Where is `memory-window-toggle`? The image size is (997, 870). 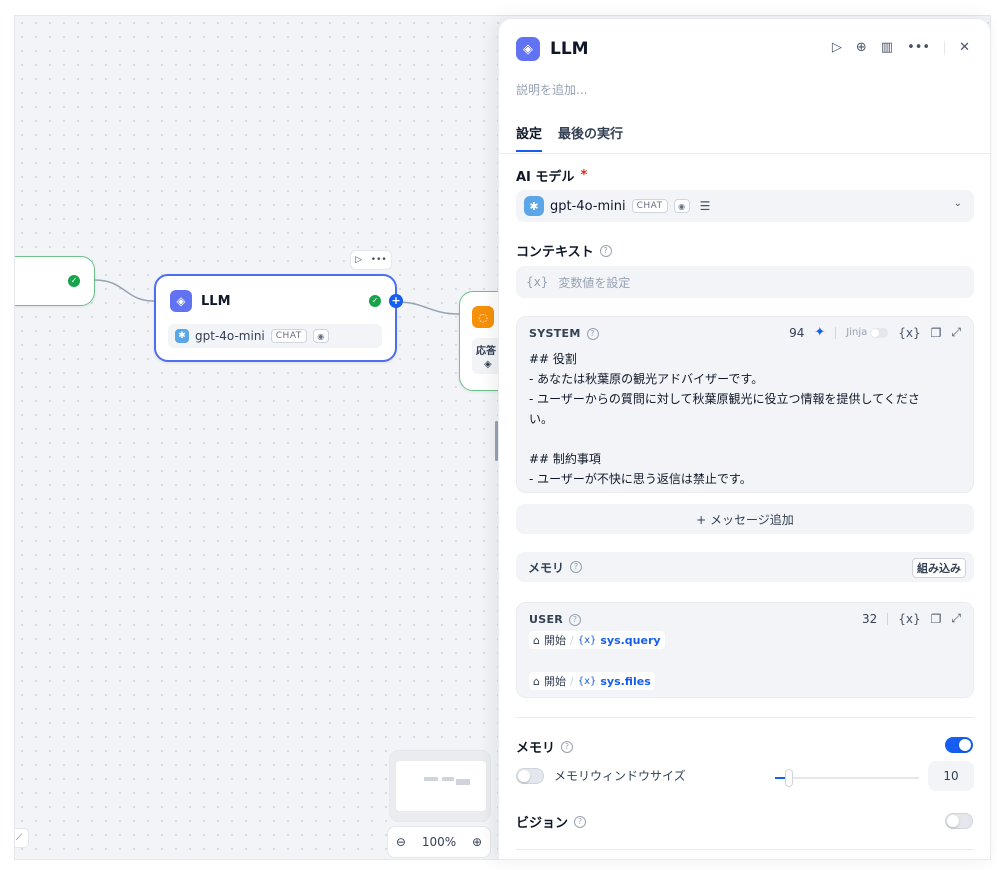
memory-window-toggle is located at coordinates (530, 775).